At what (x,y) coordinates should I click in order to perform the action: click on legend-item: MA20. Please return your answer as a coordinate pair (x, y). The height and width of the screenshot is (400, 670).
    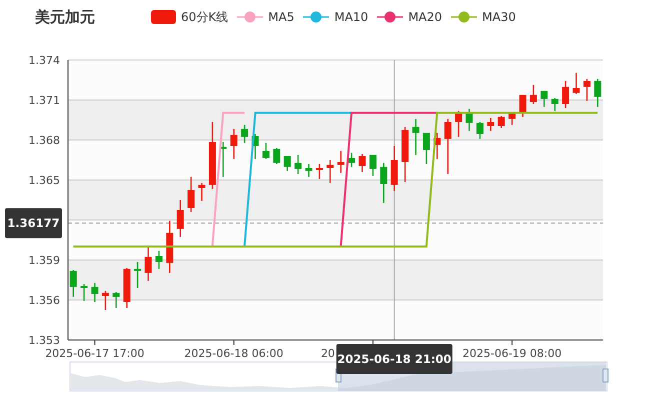
    Looking at the image, I should click on (409, 17).